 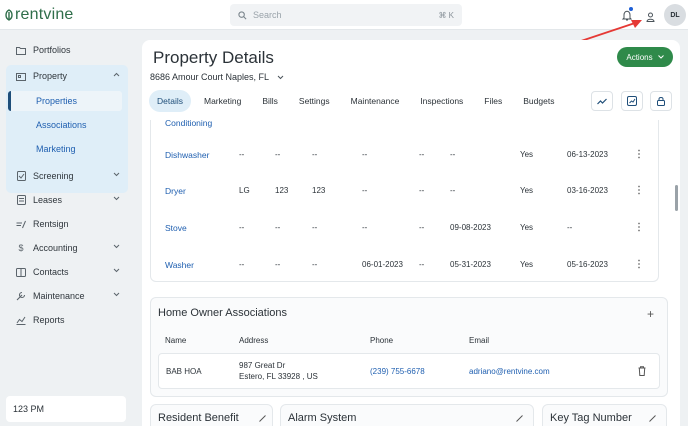 I want to click on sidebar-item-rentsign: Rentsign, so click(x=68, y=224).